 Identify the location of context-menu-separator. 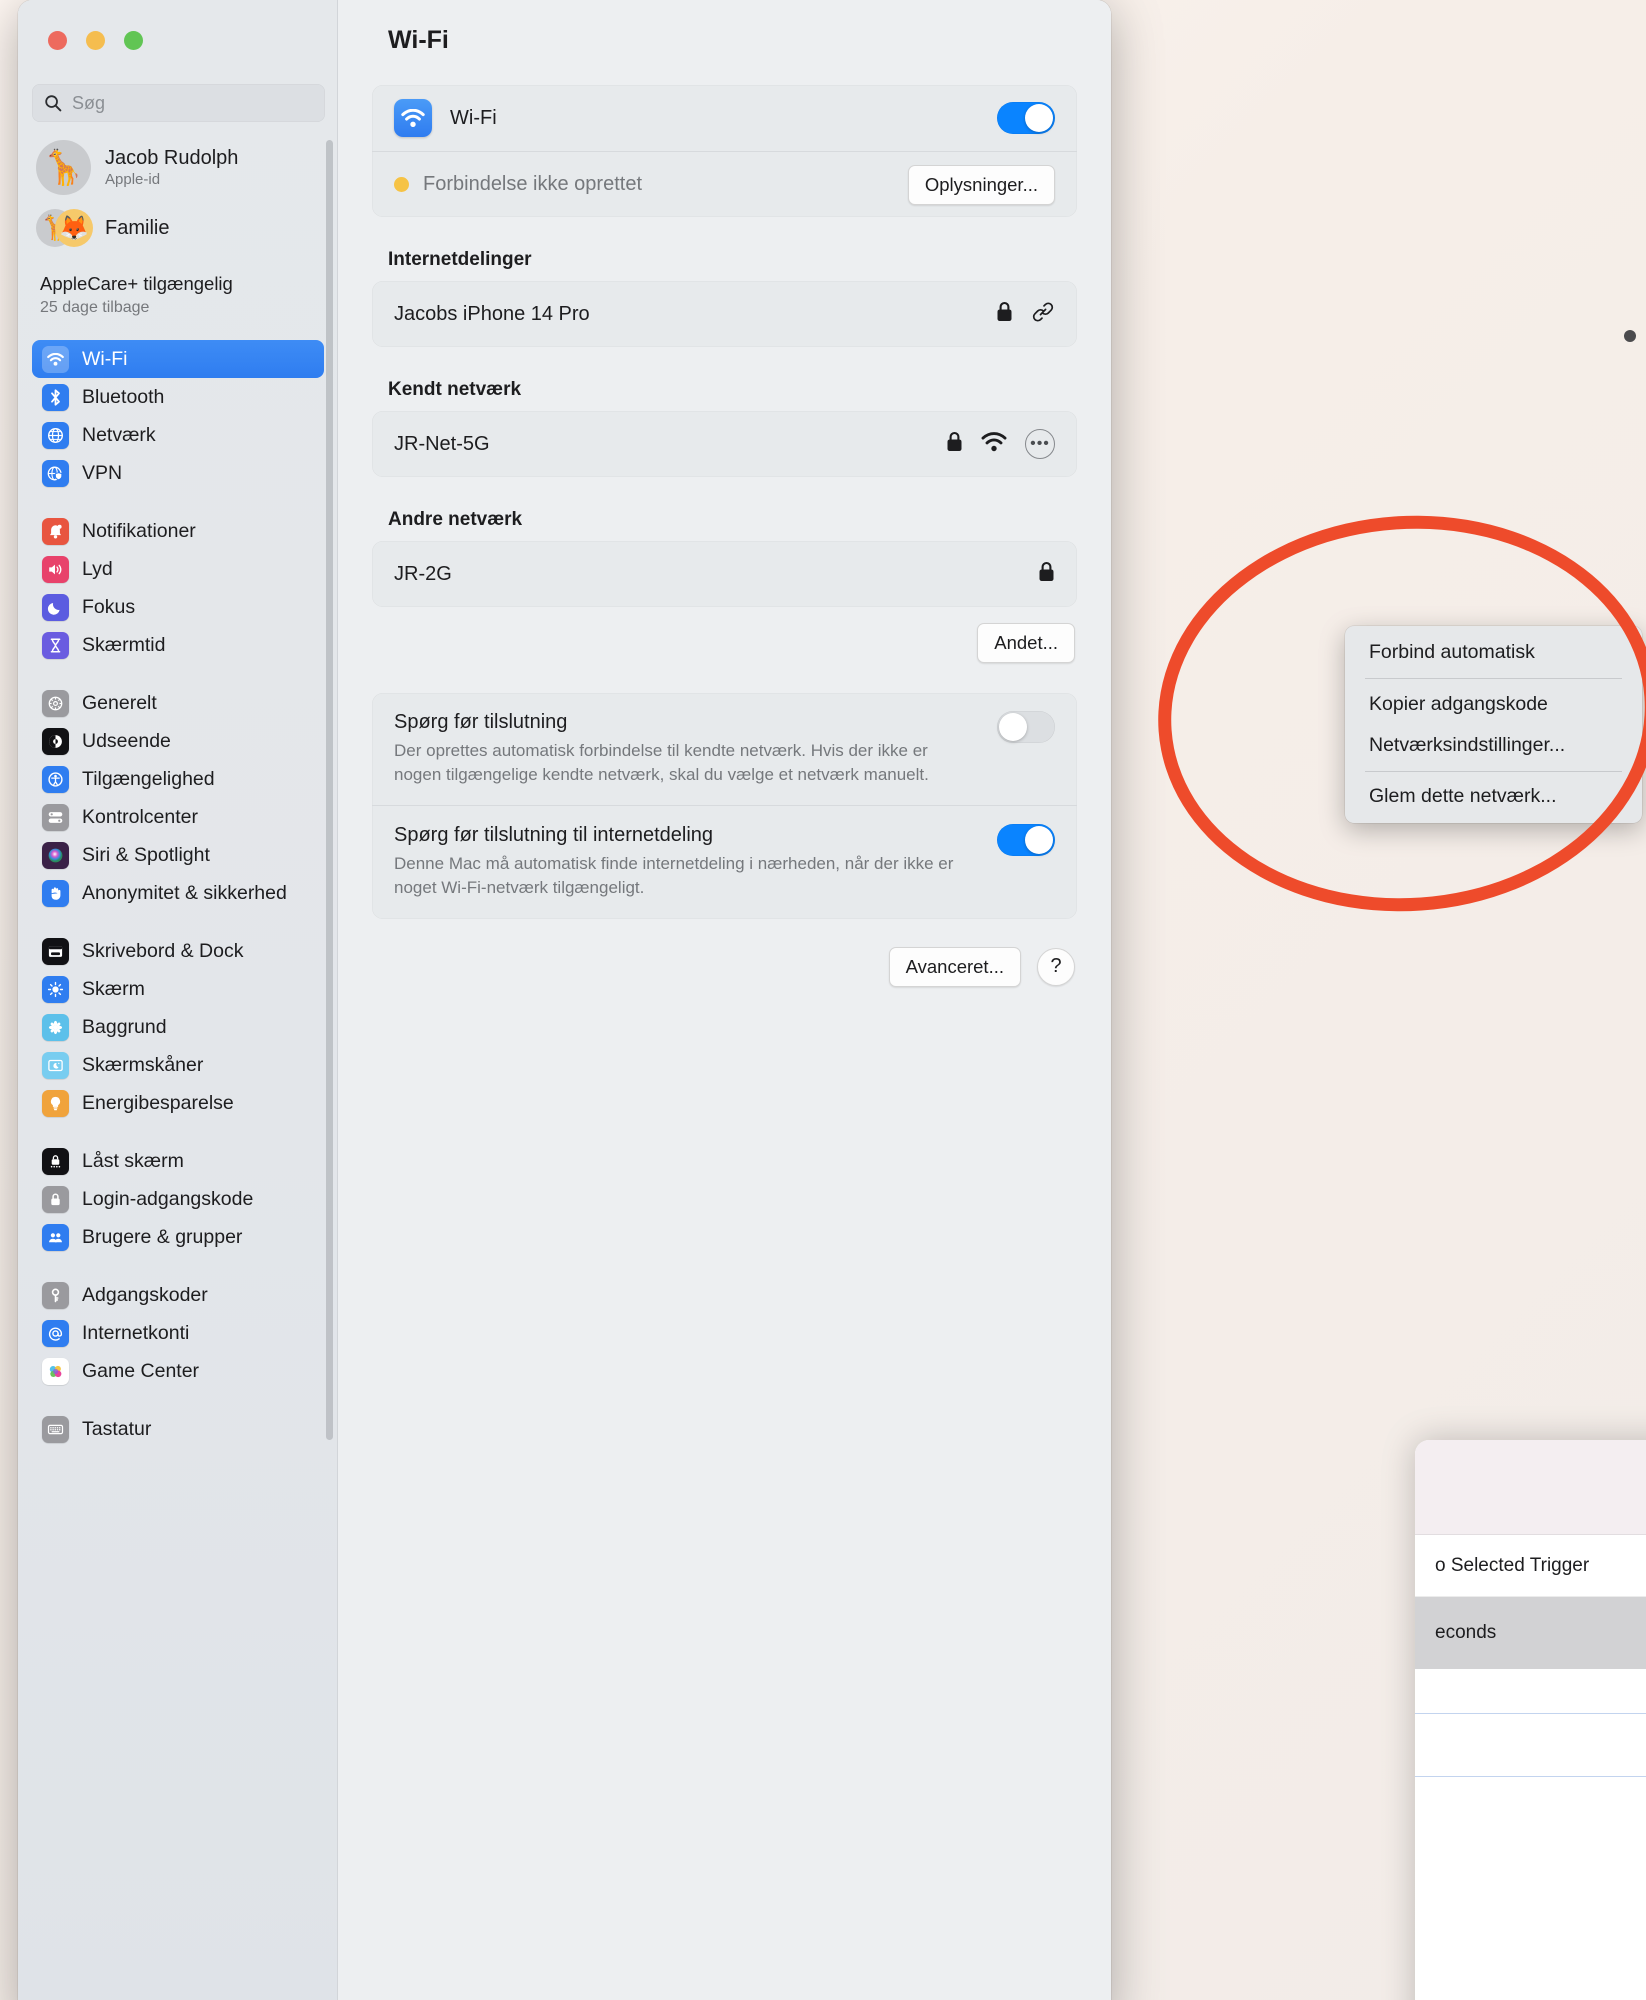
(1493, 770).